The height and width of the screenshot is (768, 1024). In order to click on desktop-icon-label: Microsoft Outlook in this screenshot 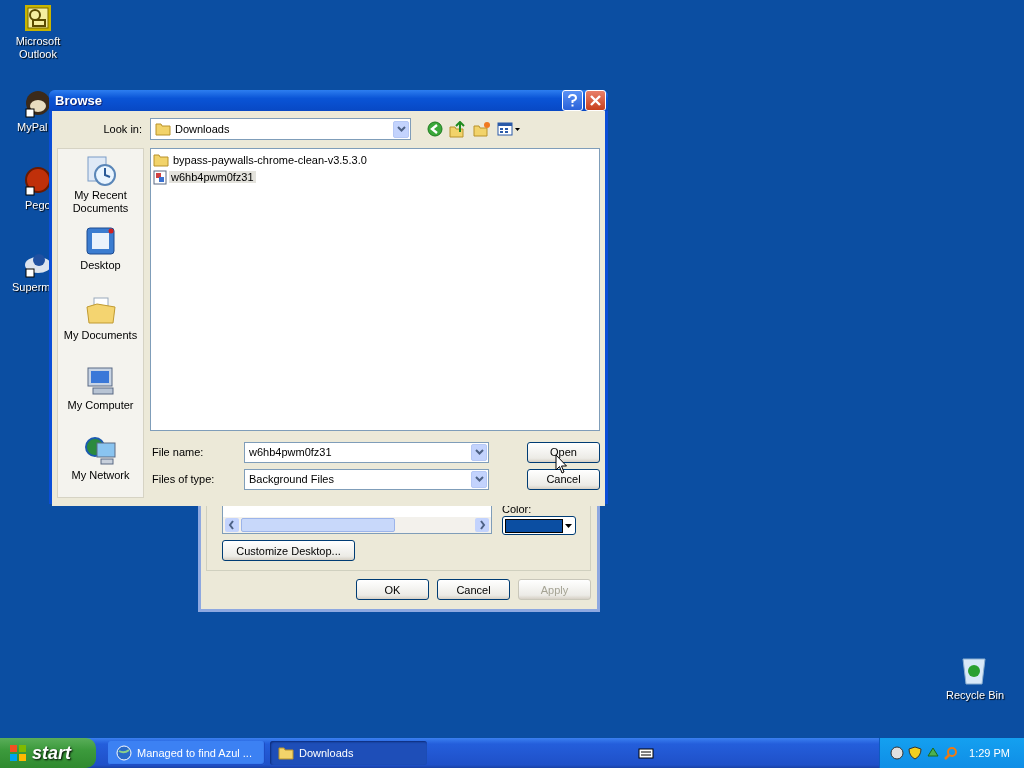, I will do `click(38, 48)`.